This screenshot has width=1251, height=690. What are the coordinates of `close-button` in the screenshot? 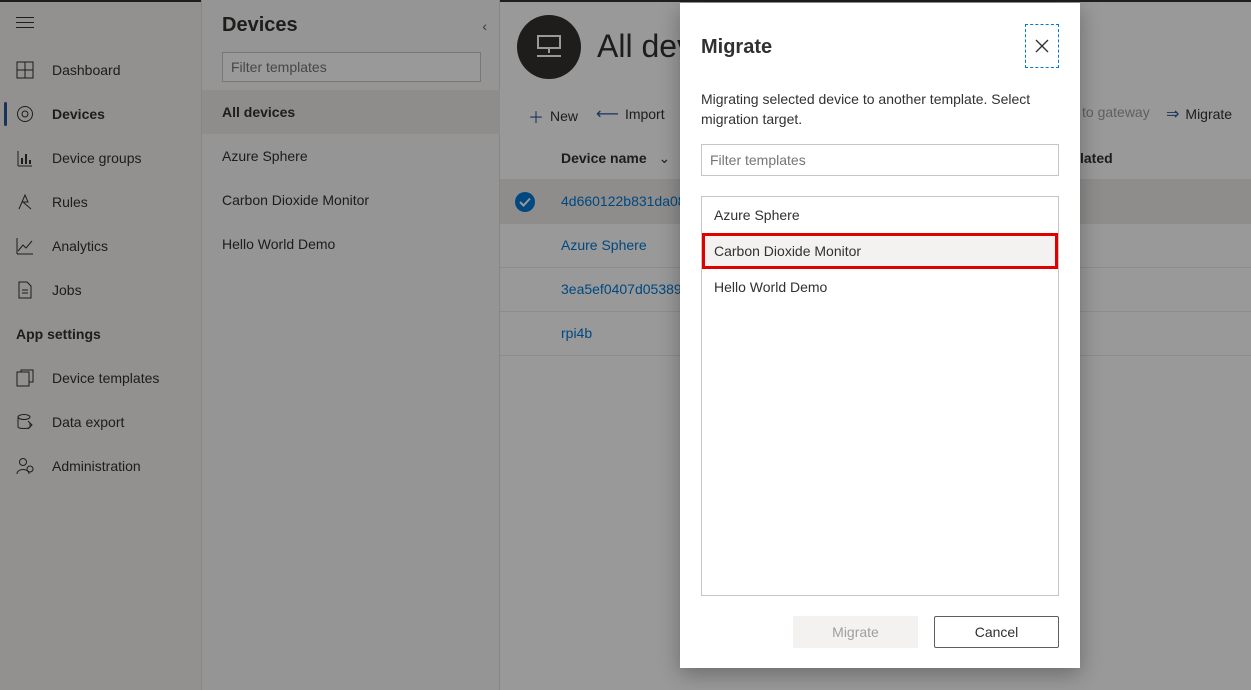 It's located at (1042, 46).